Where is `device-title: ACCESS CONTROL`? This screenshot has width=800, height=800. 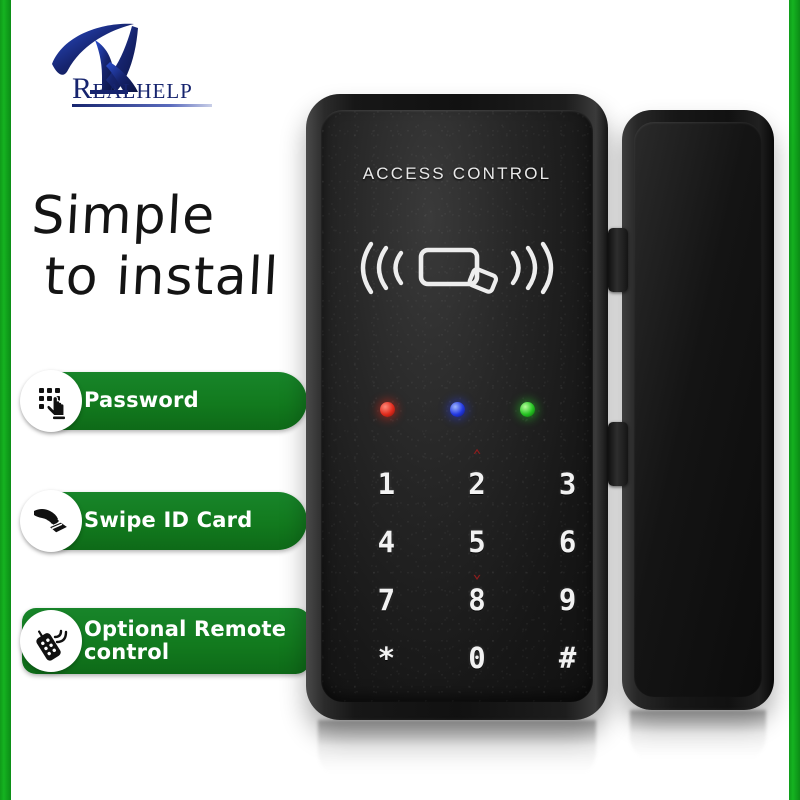 device-title: ACCESS CONTROL is located at coordinates (457, 173).